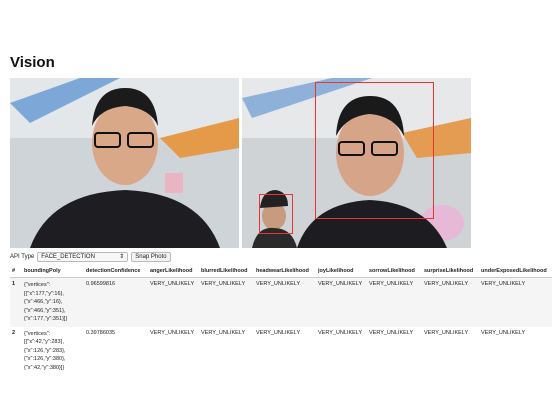 The image size is (560, 420). I want to click on poly-line: {"x":42,"y":380}]}, so click(44, 367).